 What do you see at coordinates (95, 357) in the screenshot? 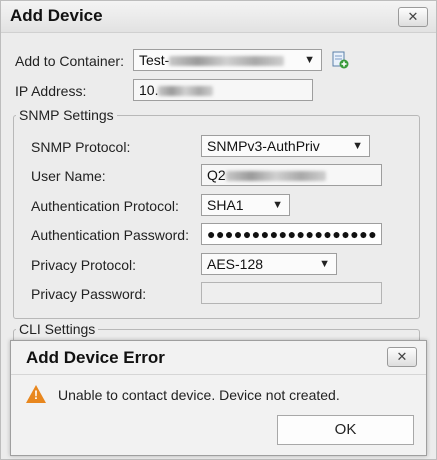
I see `error-dialog-title: Add Device Error` at bounding box center [95, 357].